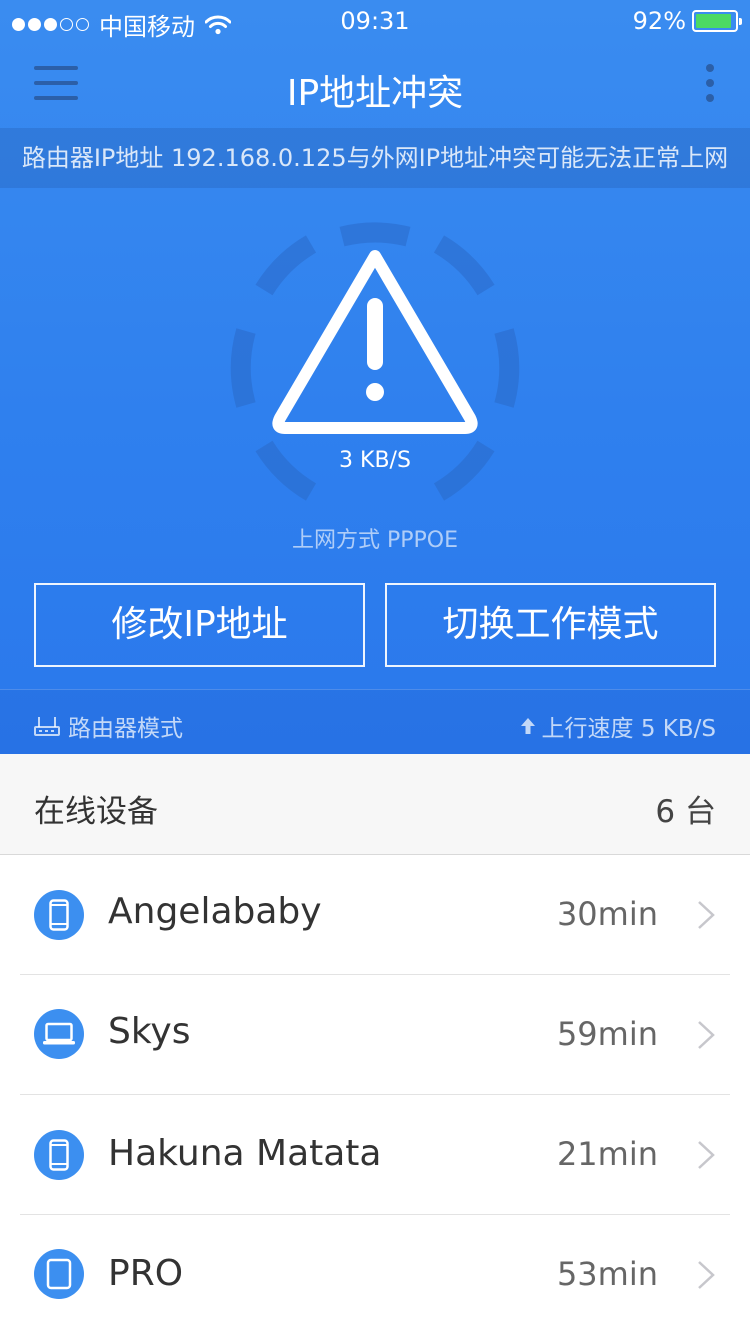 This screenshot has height=1334, width=750. I want to click on tablet-icon, so click(59, 1274).